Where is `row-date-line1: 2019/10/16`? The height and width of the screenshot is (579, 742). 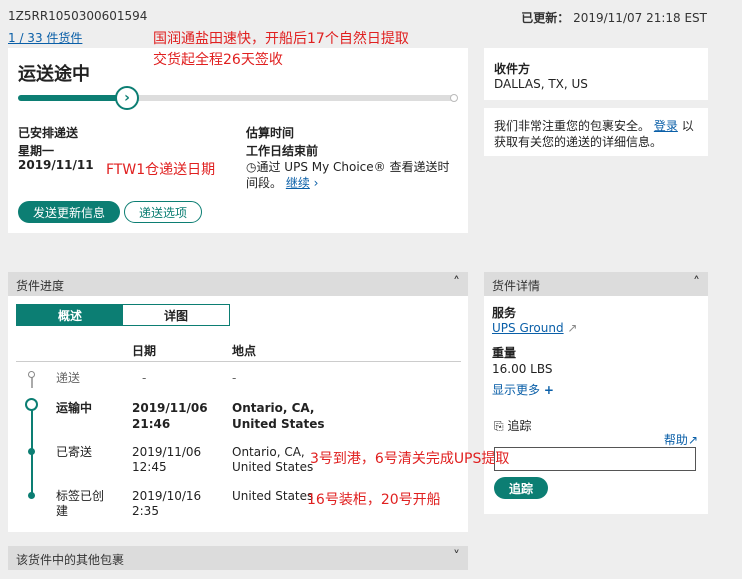 row-date-line1: 2019/10/16 is located at coordinates (167, 496).